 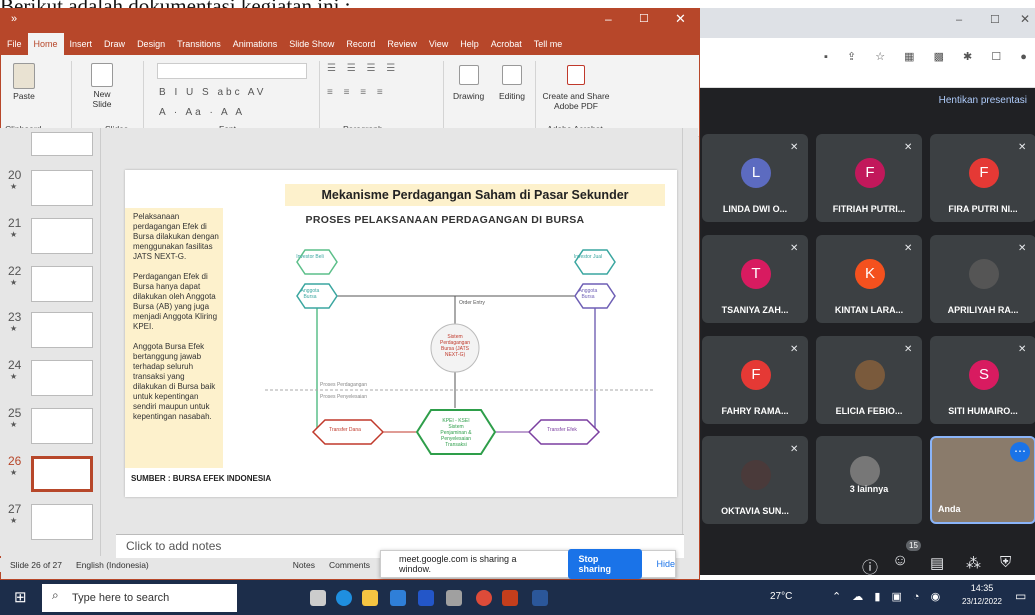 I want to click on maximize-icon: ☐, so click(x=644, y=18).